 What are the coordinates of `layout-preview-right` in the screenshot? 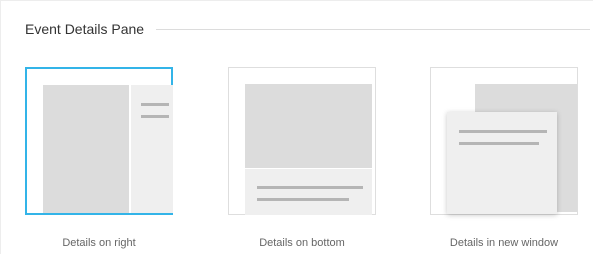 It's located at (99, 141).